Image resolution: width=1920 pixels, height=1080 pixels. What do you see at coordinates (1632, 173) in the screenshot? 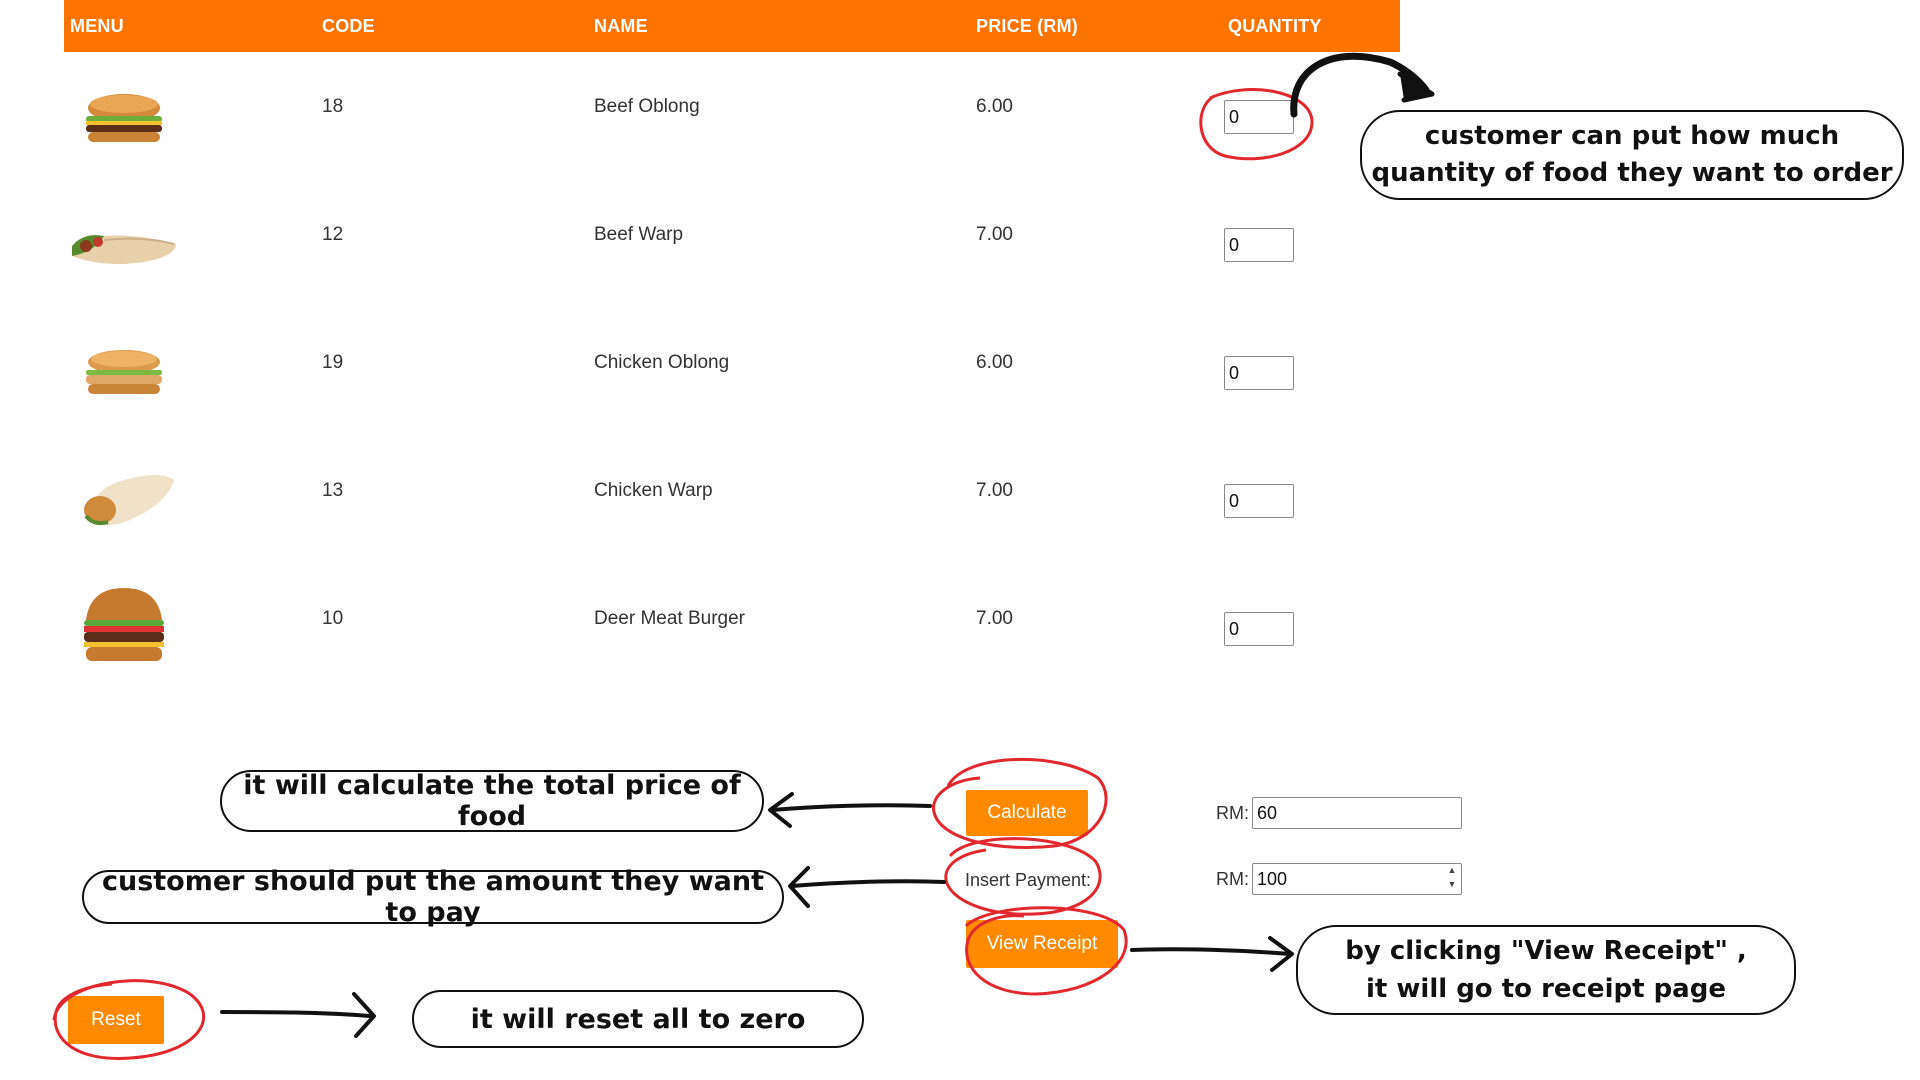
I see `quantity-annotation-line2: quantity of food they want to order` at bounding box center [1632, 173].